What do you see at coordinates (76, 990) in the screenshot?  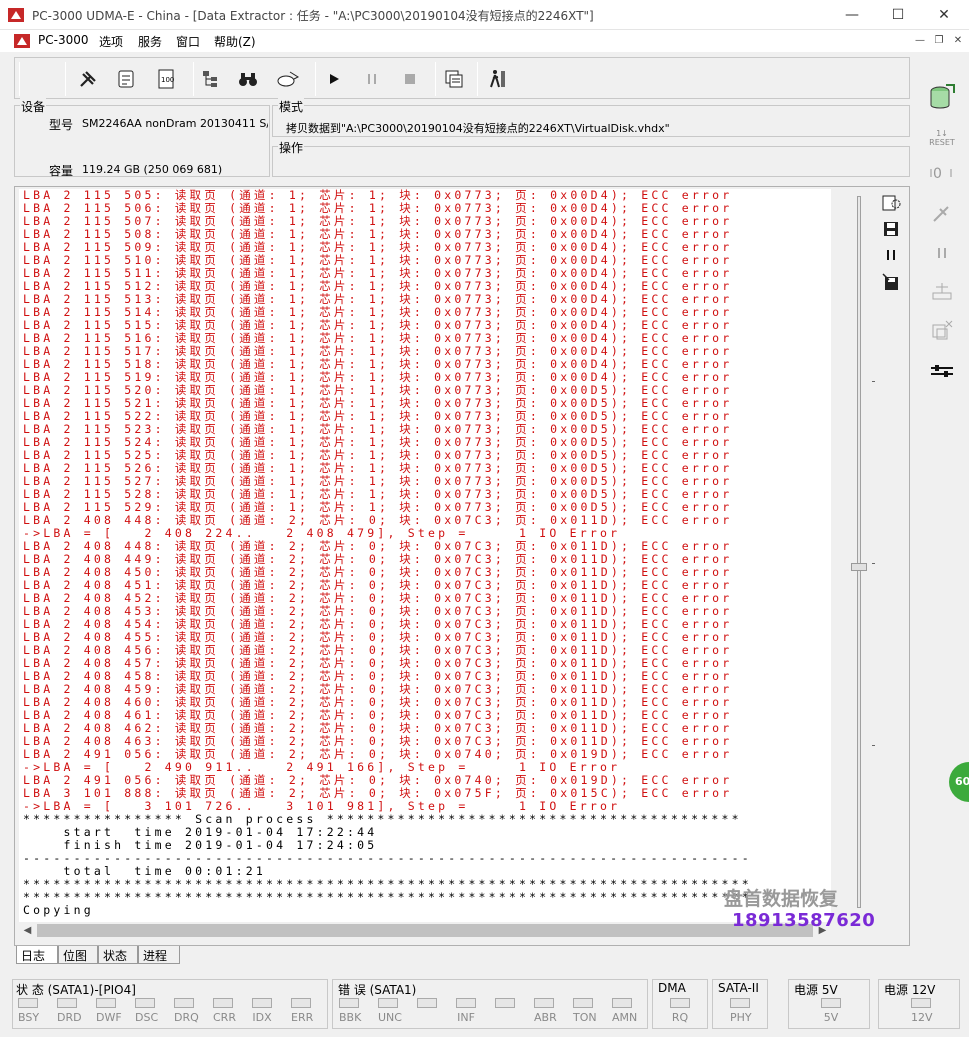 I see `status-state-title: 状 态 (SATA1)-[PIO4]` at bounding box center [76, 990].